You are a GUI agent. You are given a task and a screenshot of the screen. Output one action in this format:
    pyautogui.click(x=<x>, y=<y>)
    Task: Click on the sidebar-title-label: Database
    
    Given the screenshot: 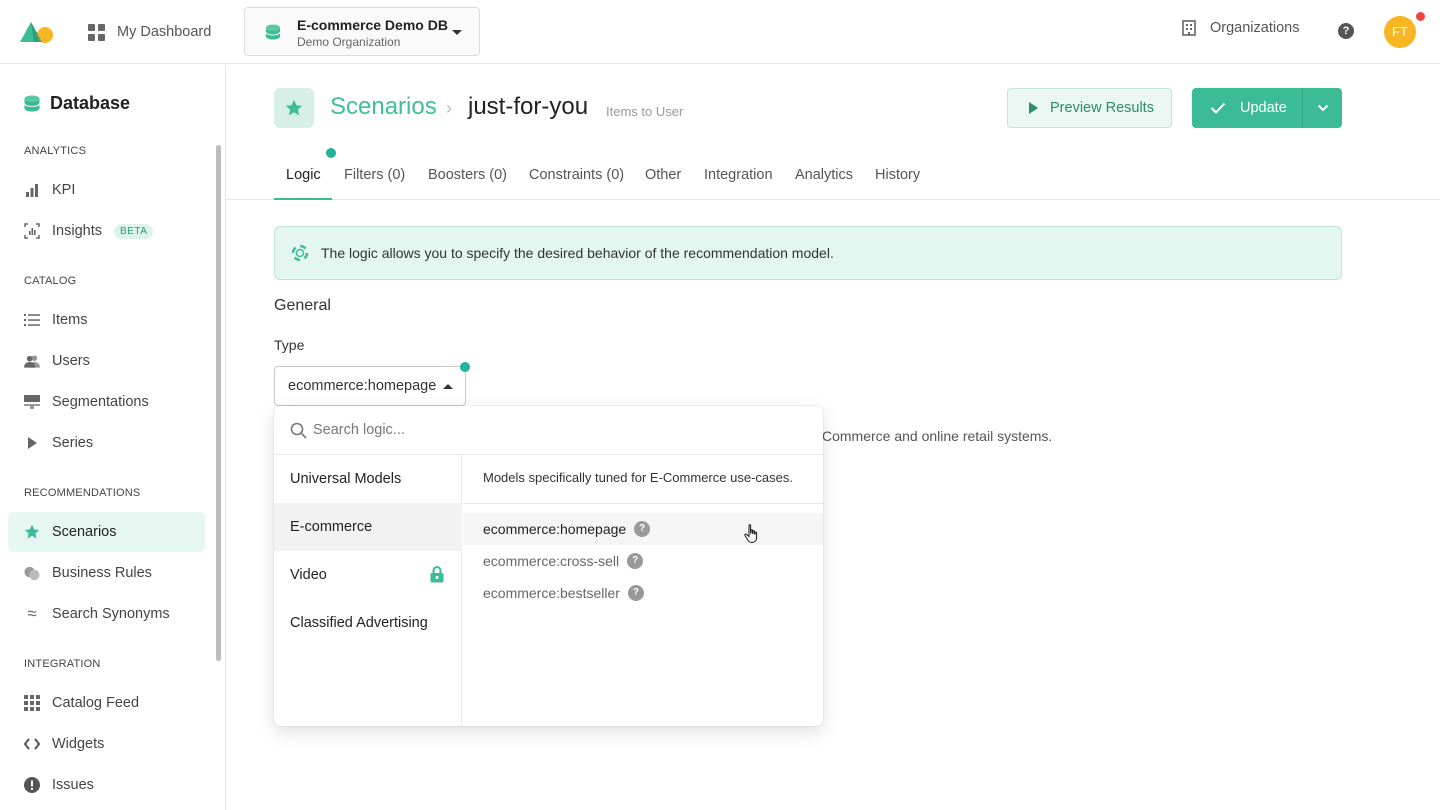 What is the action you would take?
    pyautogui.click(x=90, y=103)
    